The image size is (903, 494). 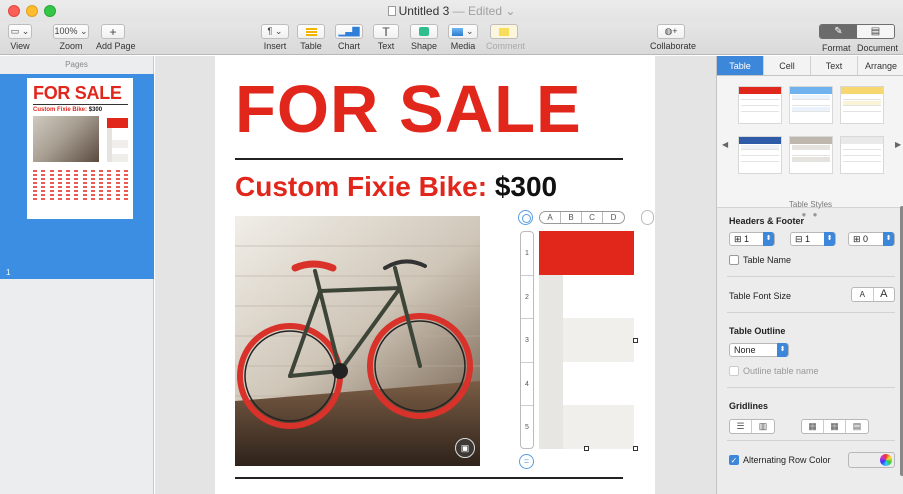 What do you see at coordinates (880, 65) in the screenshot?
I see `tab-arrange: Arrange` at bounding box center [880, 65].